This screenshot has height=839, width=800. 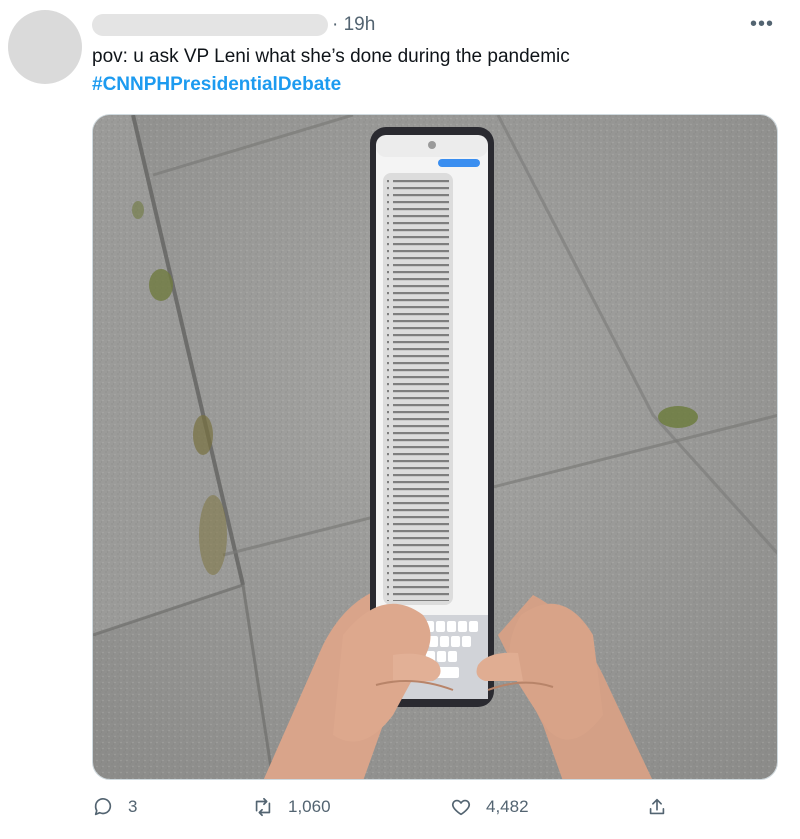 What do you see at coordinates (133, 806) in the screenshot?
I see `reply-count: 3` at bounding box center [133, 806].